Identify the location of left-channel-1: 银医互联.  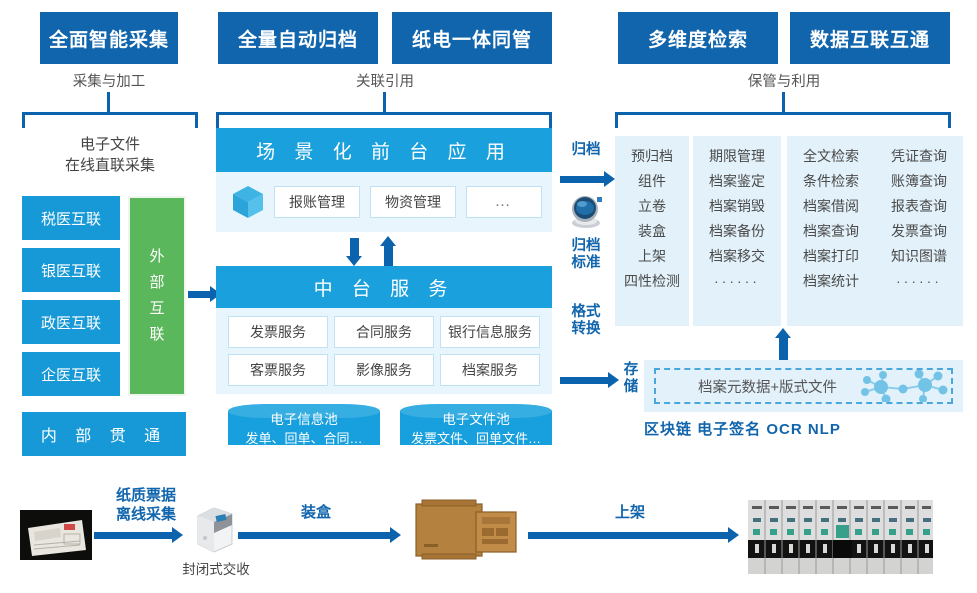
(71, 270).